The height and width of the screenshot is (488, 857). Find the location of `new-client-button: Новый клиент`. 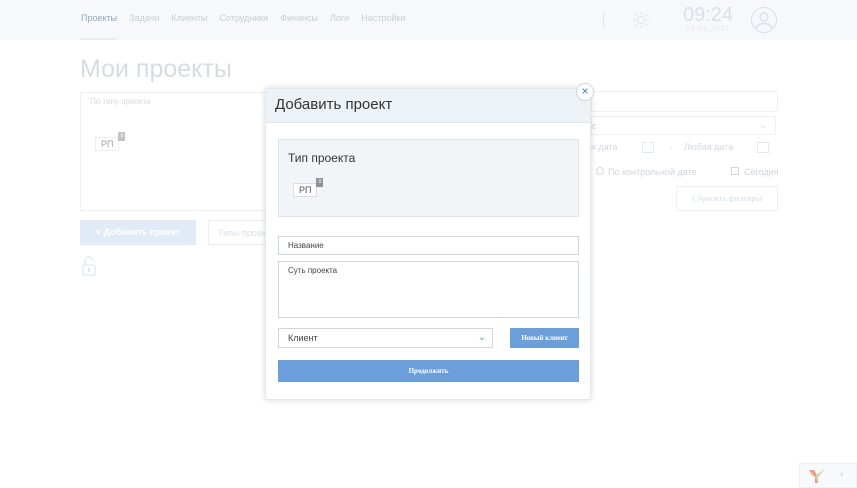

new-client-button: Новый клиент is located at coordinates (544, 338).